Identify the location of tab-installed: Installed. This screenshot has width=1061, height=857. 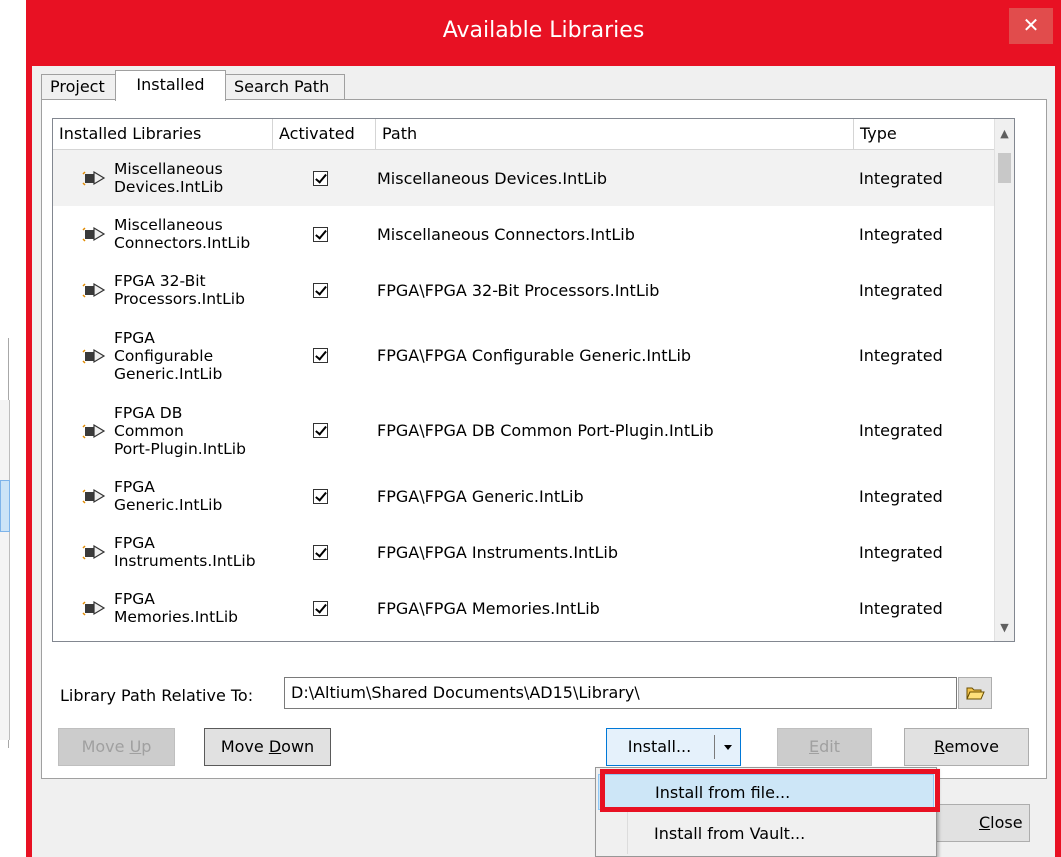
(170, 85).